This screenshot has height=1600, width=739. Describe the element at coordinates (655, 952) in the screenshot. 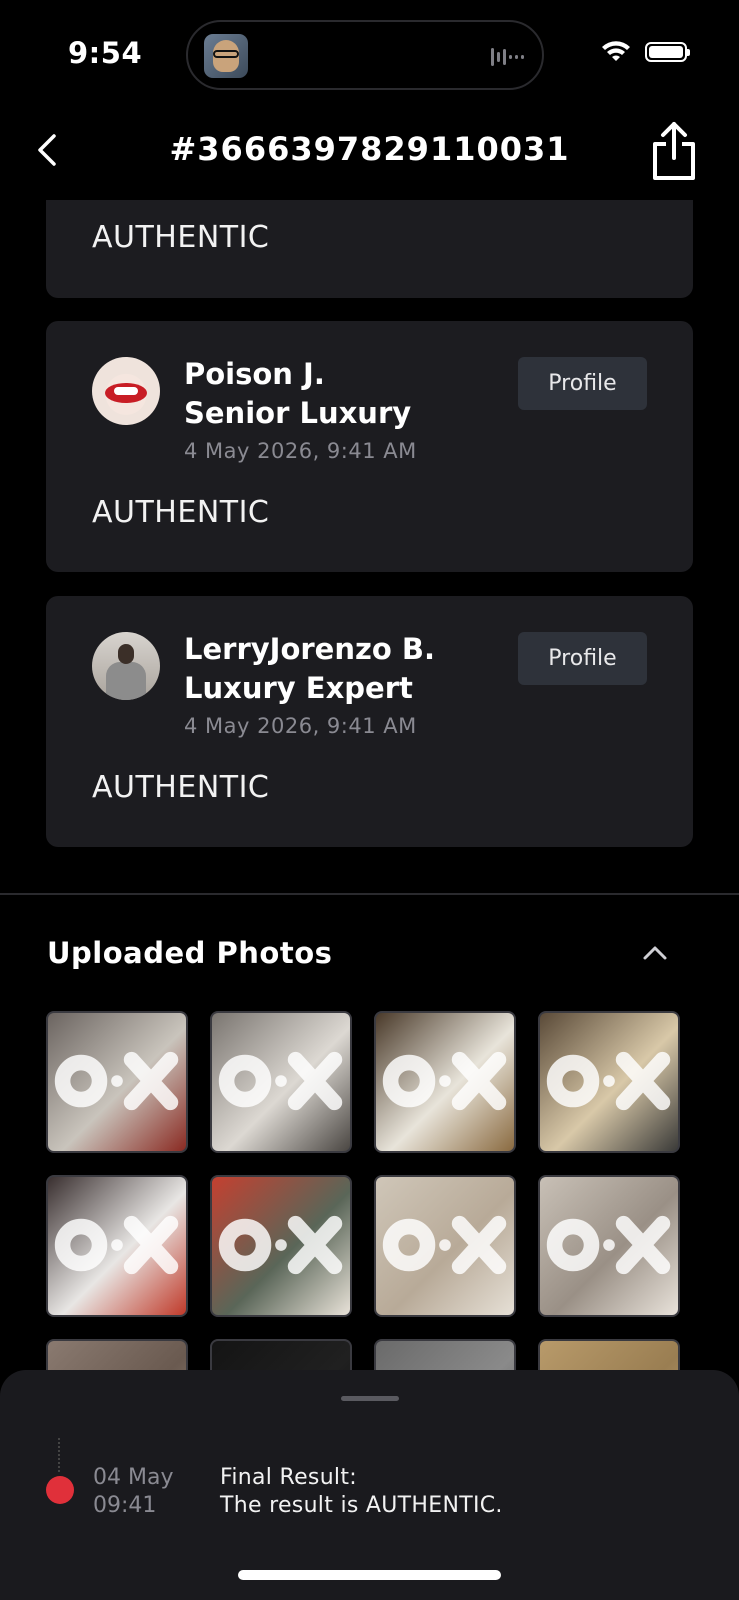

I see `chevron-up-icon` at that location.